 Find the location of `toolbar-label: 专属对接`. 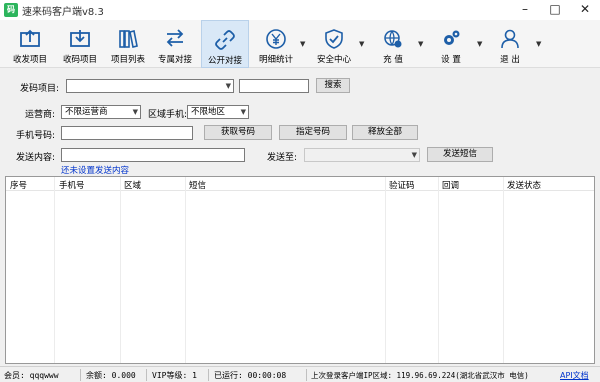

toolbar-label: 专属对接 is located at coordinates (174, 60).